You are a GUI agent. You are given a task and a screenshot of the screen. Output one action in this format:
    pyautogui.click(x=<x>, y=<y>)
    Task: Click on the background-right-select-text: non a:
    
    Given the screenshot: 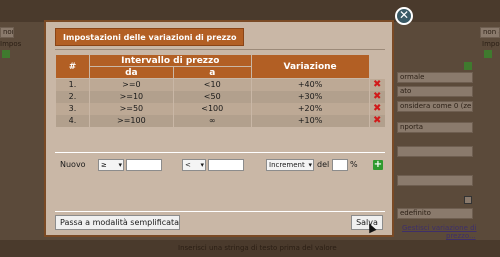 What is the action you would take?
    pyautogui.click(x=491, y=32)
    